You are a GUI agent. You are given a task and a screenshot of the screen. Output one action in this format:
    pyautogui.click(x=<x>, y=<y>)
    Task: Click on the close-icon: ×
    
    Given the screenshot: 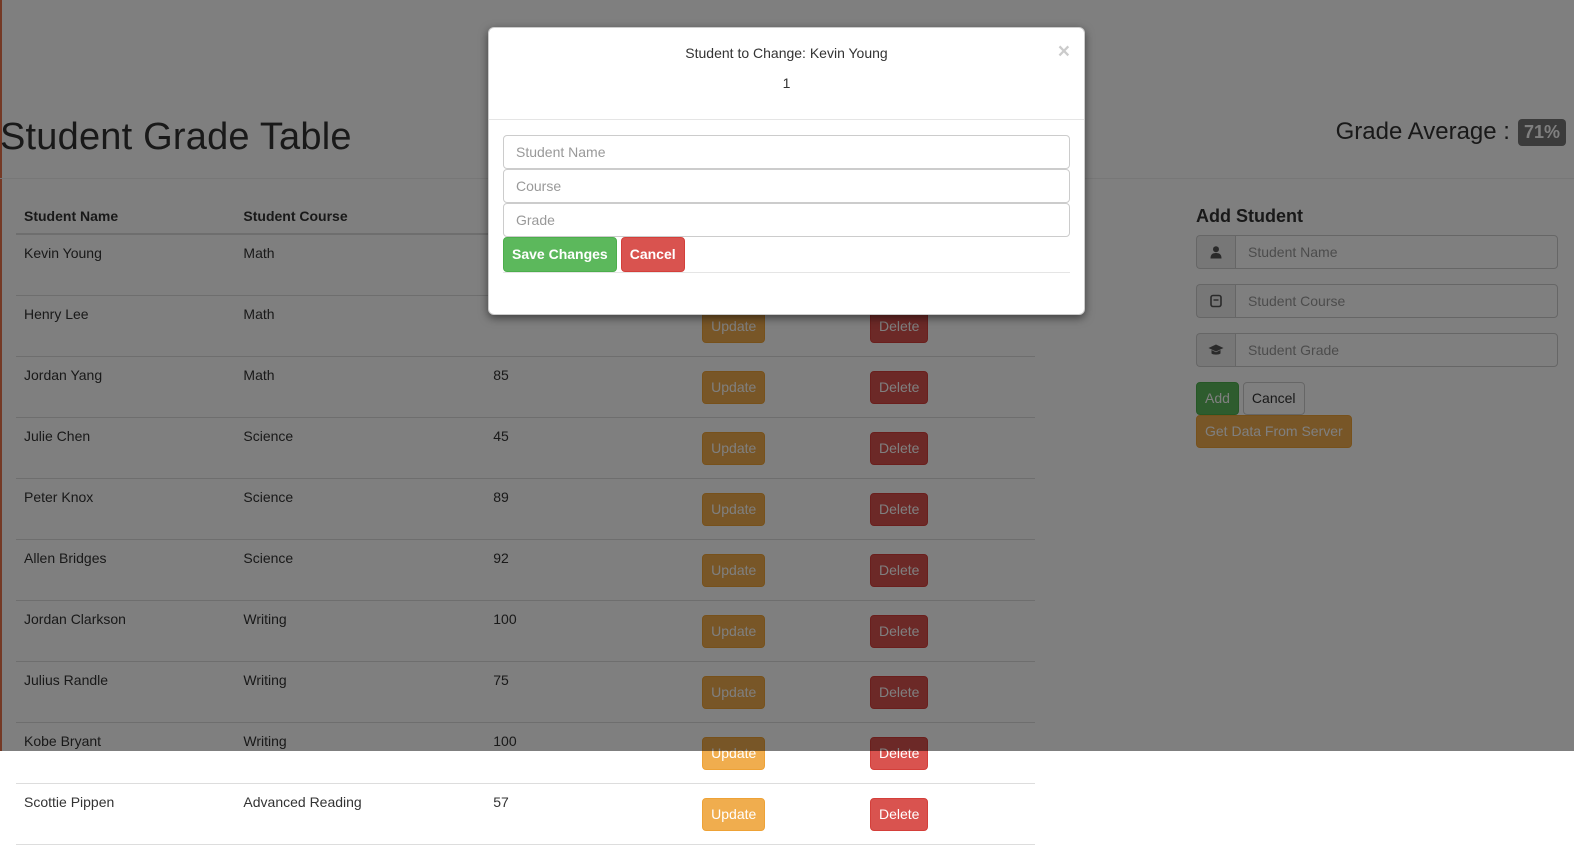 What is the action you would take?
    pyautogui.click(x=1064, y=51)
    